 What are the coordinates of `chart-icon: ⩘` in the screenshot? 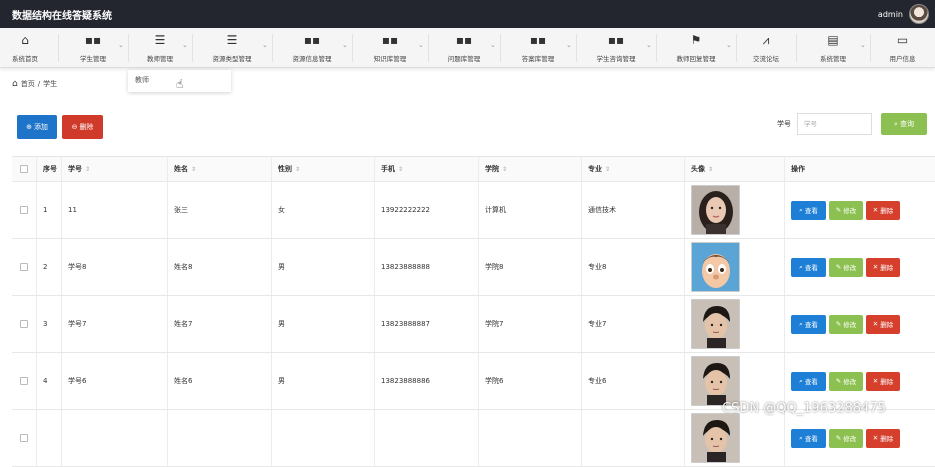 It's located at (766, 40).